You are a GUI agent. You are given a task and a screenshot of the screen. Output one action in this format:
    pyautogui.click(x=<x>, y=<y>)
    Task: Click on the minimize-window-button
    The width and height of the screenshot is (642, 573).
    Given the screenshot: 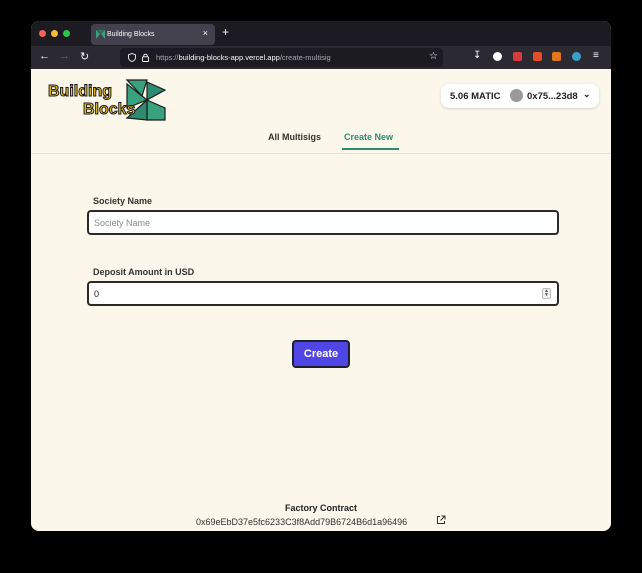 What is the action you would take?
    pyautogui.click(x=54, y=33)
    